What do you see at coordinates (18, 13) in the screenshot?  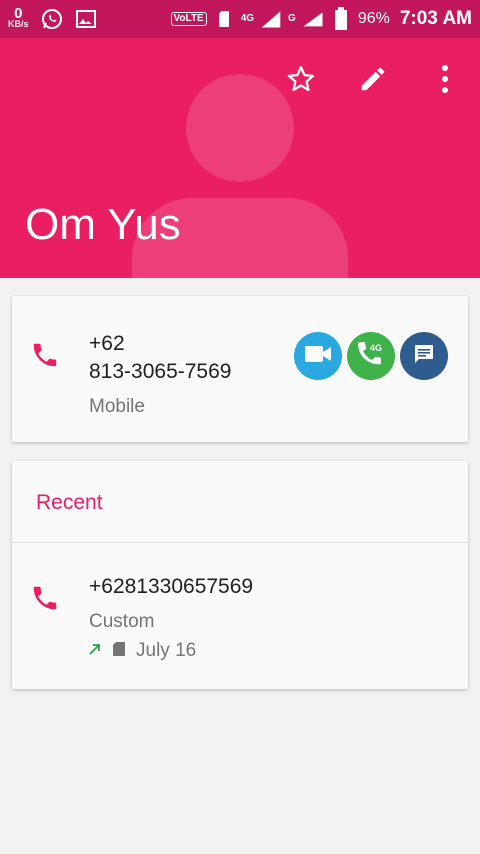 I see `speed-value: 0` at bounding box center [18, 13].